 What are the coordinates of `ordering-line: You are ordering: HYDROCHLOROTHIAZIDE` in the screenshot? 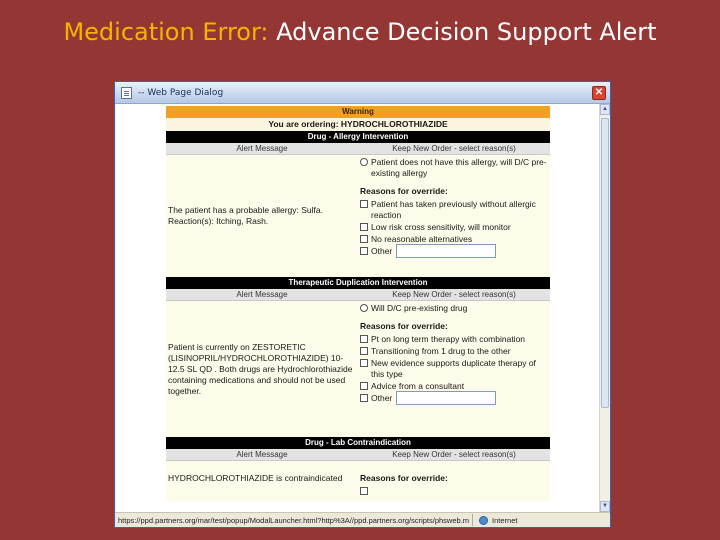 It's located at (358, 124).